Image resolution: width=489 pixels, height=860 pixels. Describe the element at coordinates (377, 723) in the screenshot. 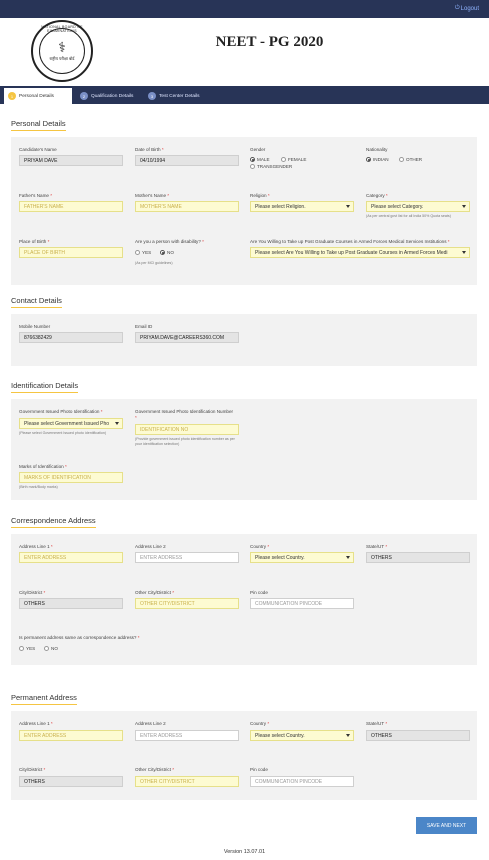

I see `perm-state-label: State/UT *` at that location.